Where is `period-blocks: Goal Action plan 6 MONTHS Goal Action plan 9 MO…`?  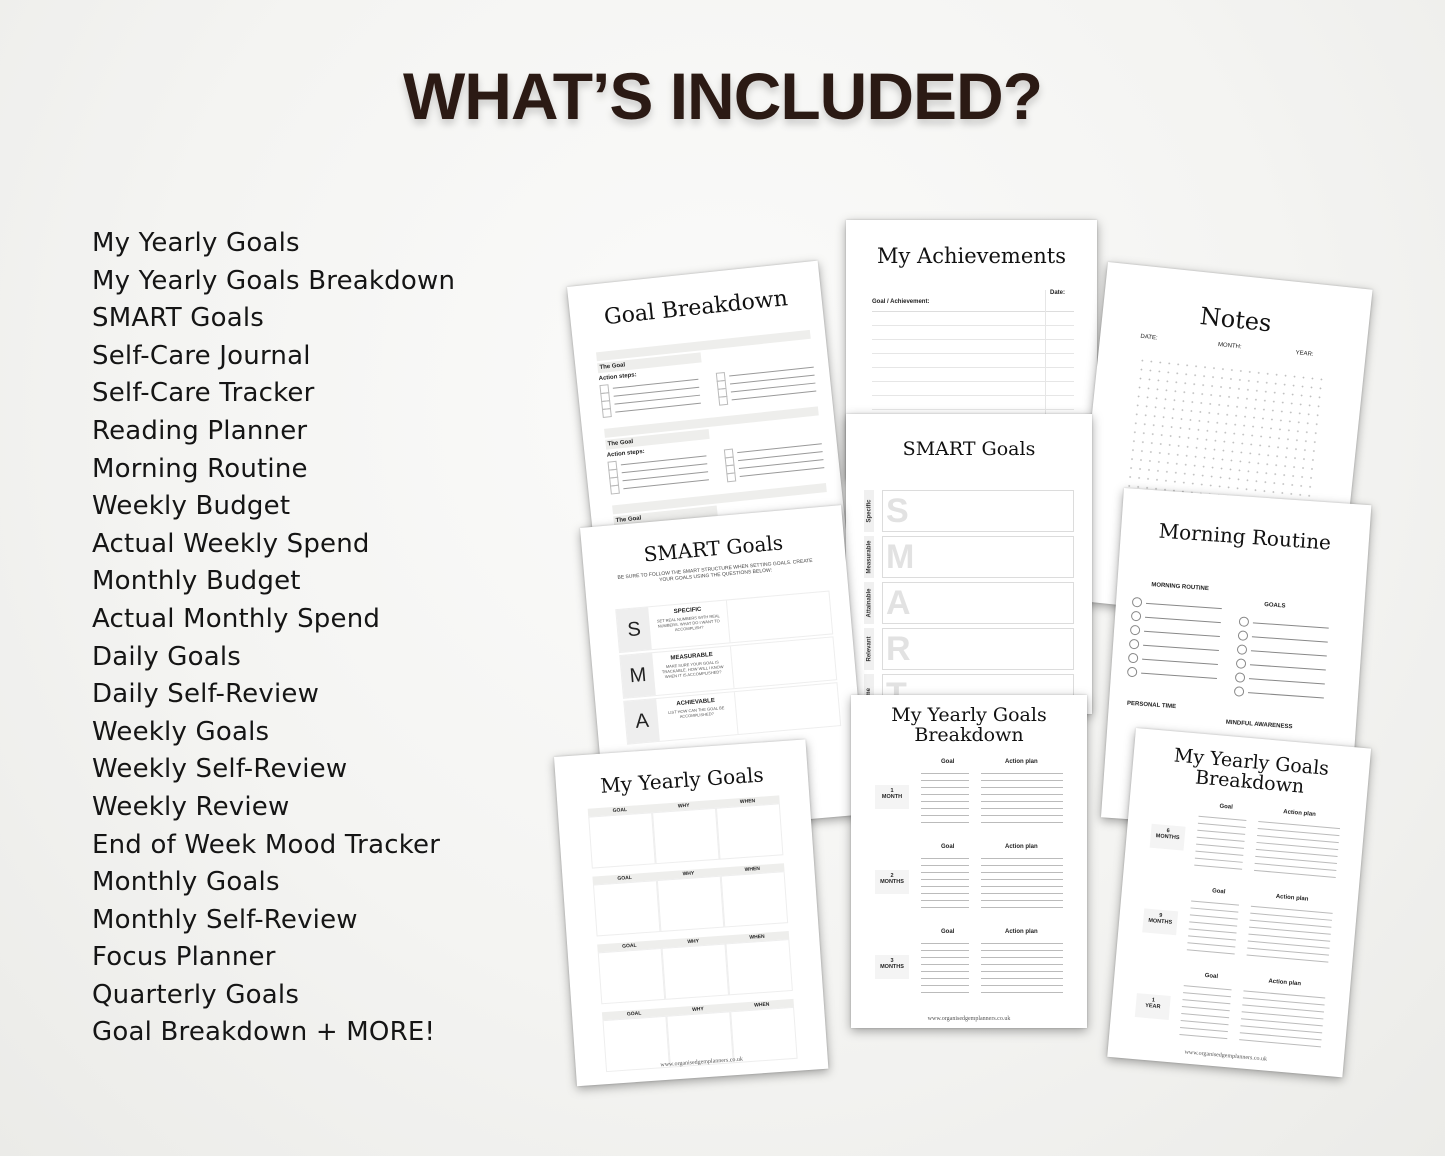
period-blocks: Goal Action plan 6 MONTHS Goal Action plan 9 MO… is located at coordinates (1240, 933).